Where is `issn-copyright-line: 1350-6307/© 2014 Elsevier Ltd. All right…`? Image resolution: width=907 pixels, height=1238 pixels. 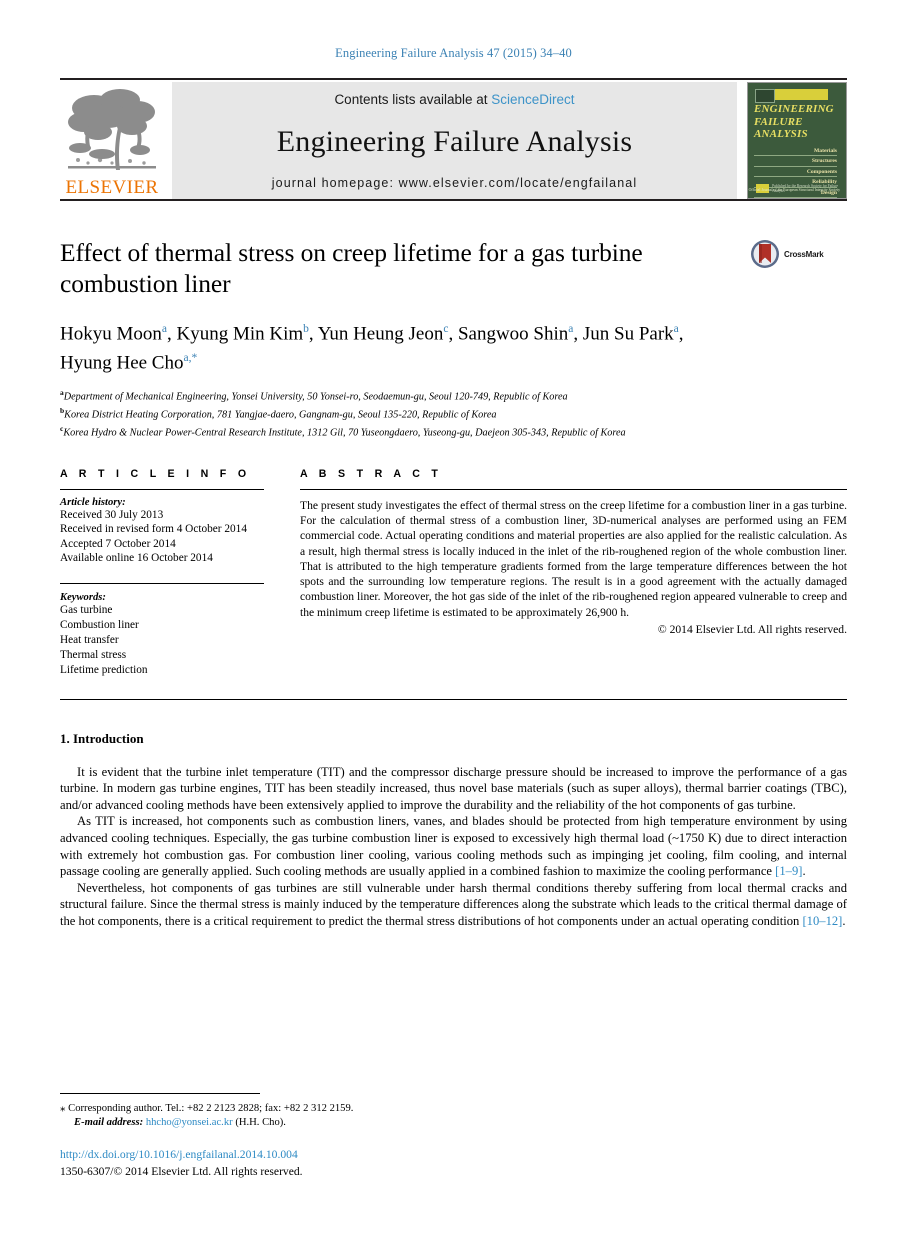 issn-copyright-line: 1350-6307/© 2014 Elsevier Ltd. All right… is located at coordinates (181, 1171).